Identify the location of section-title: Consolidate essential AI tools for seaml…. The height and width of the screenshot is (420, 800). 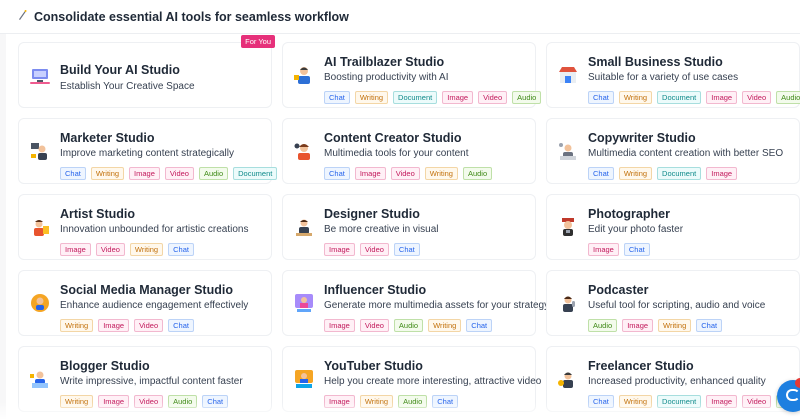
(191, 16).